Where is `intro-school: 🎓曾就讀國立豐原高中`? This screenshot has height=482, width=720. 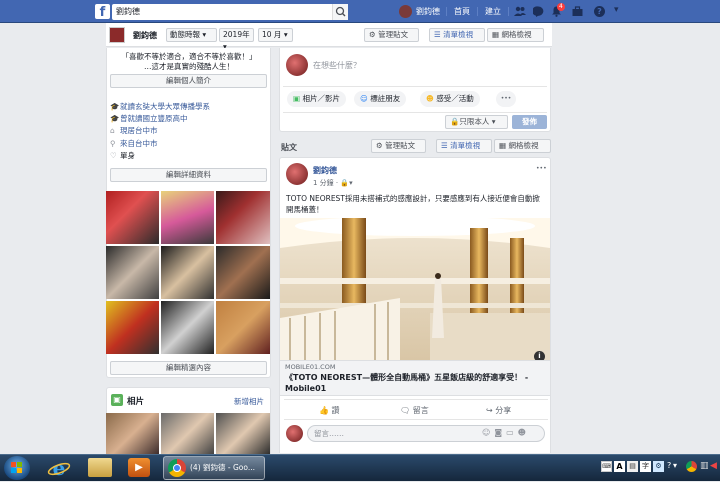
intro-school: 🎓曾就讀國立豐原高中 is located at coordinates (149, 119).